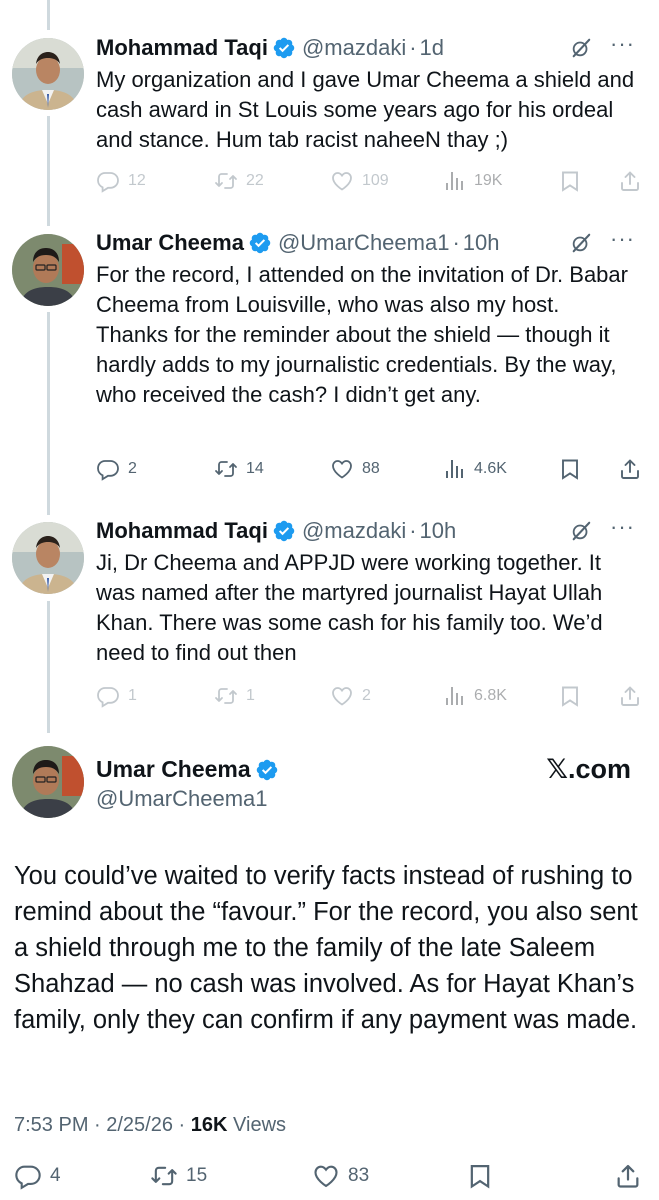 The image size is (659, 1200). I want to click on repost-button: 1, so click(234, 696).